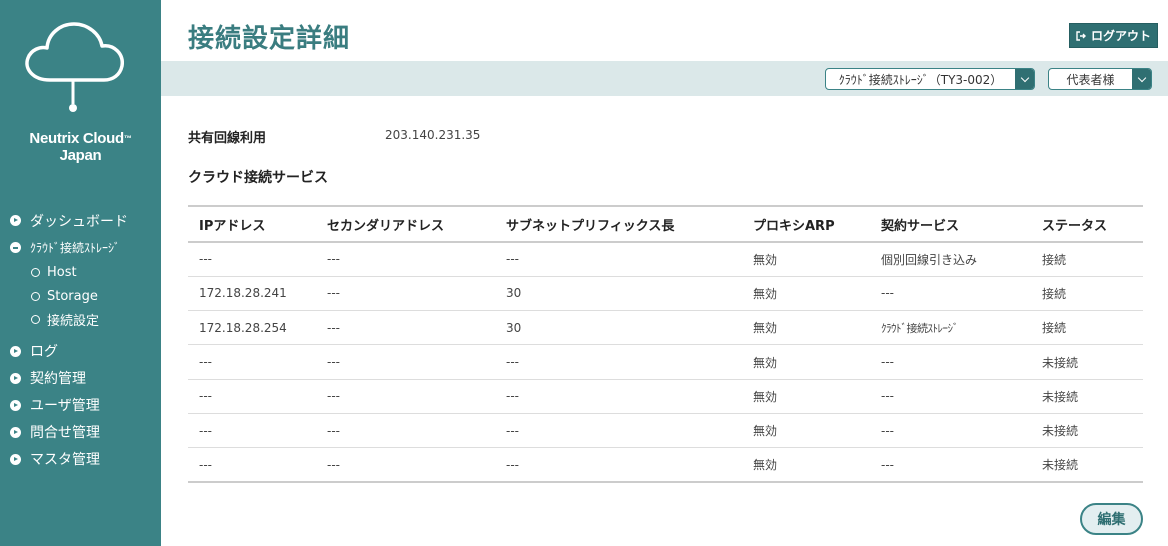 The height and width of the screenshot is (546, 1168). Describe the element at coordinates (74, 67) in the screenshot. I see `cloud-logo-icon` at that location.